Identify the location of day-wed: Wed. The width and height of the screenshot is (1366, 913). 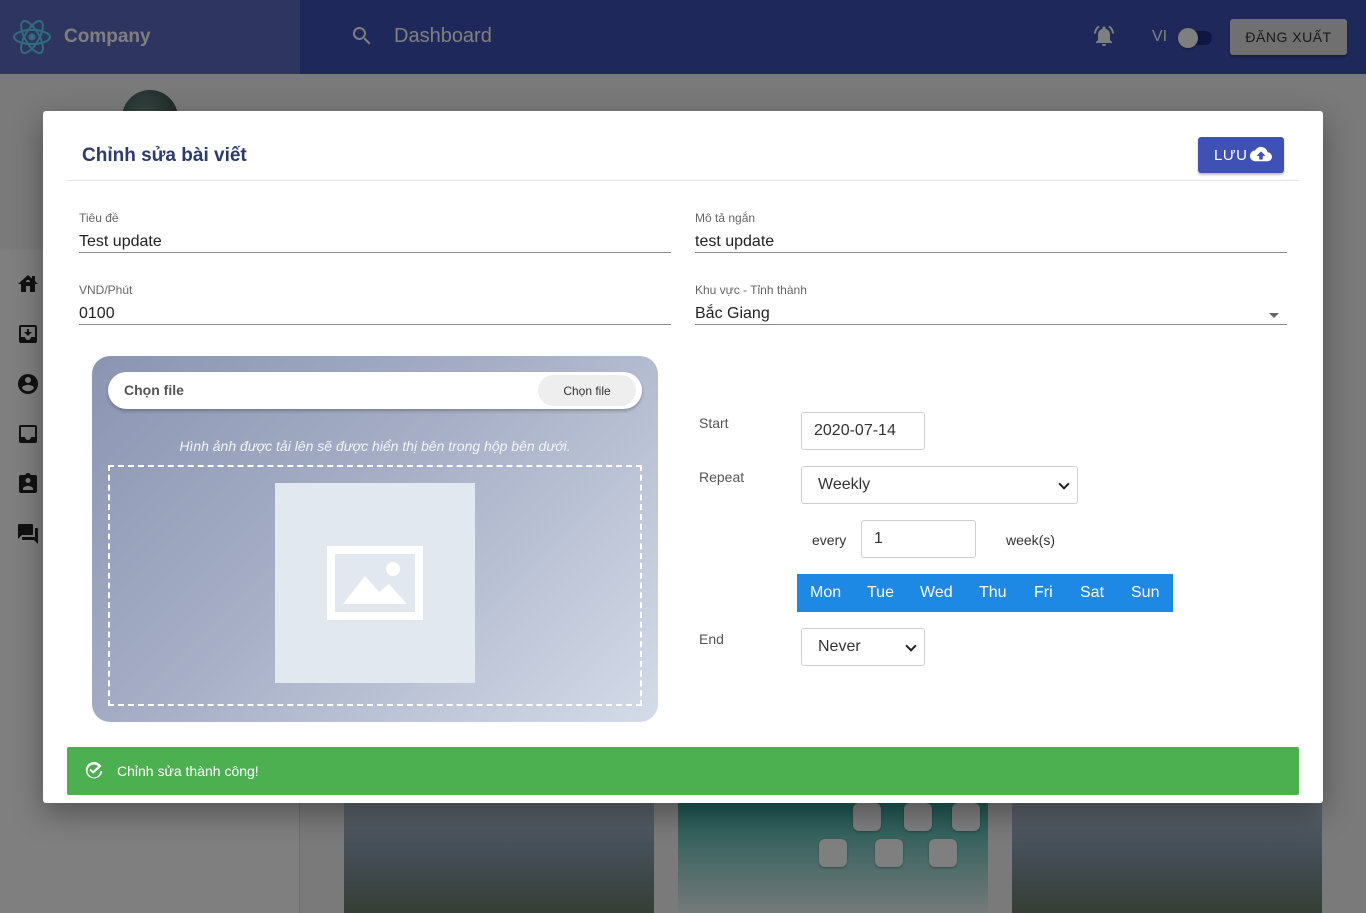
(936, 593).